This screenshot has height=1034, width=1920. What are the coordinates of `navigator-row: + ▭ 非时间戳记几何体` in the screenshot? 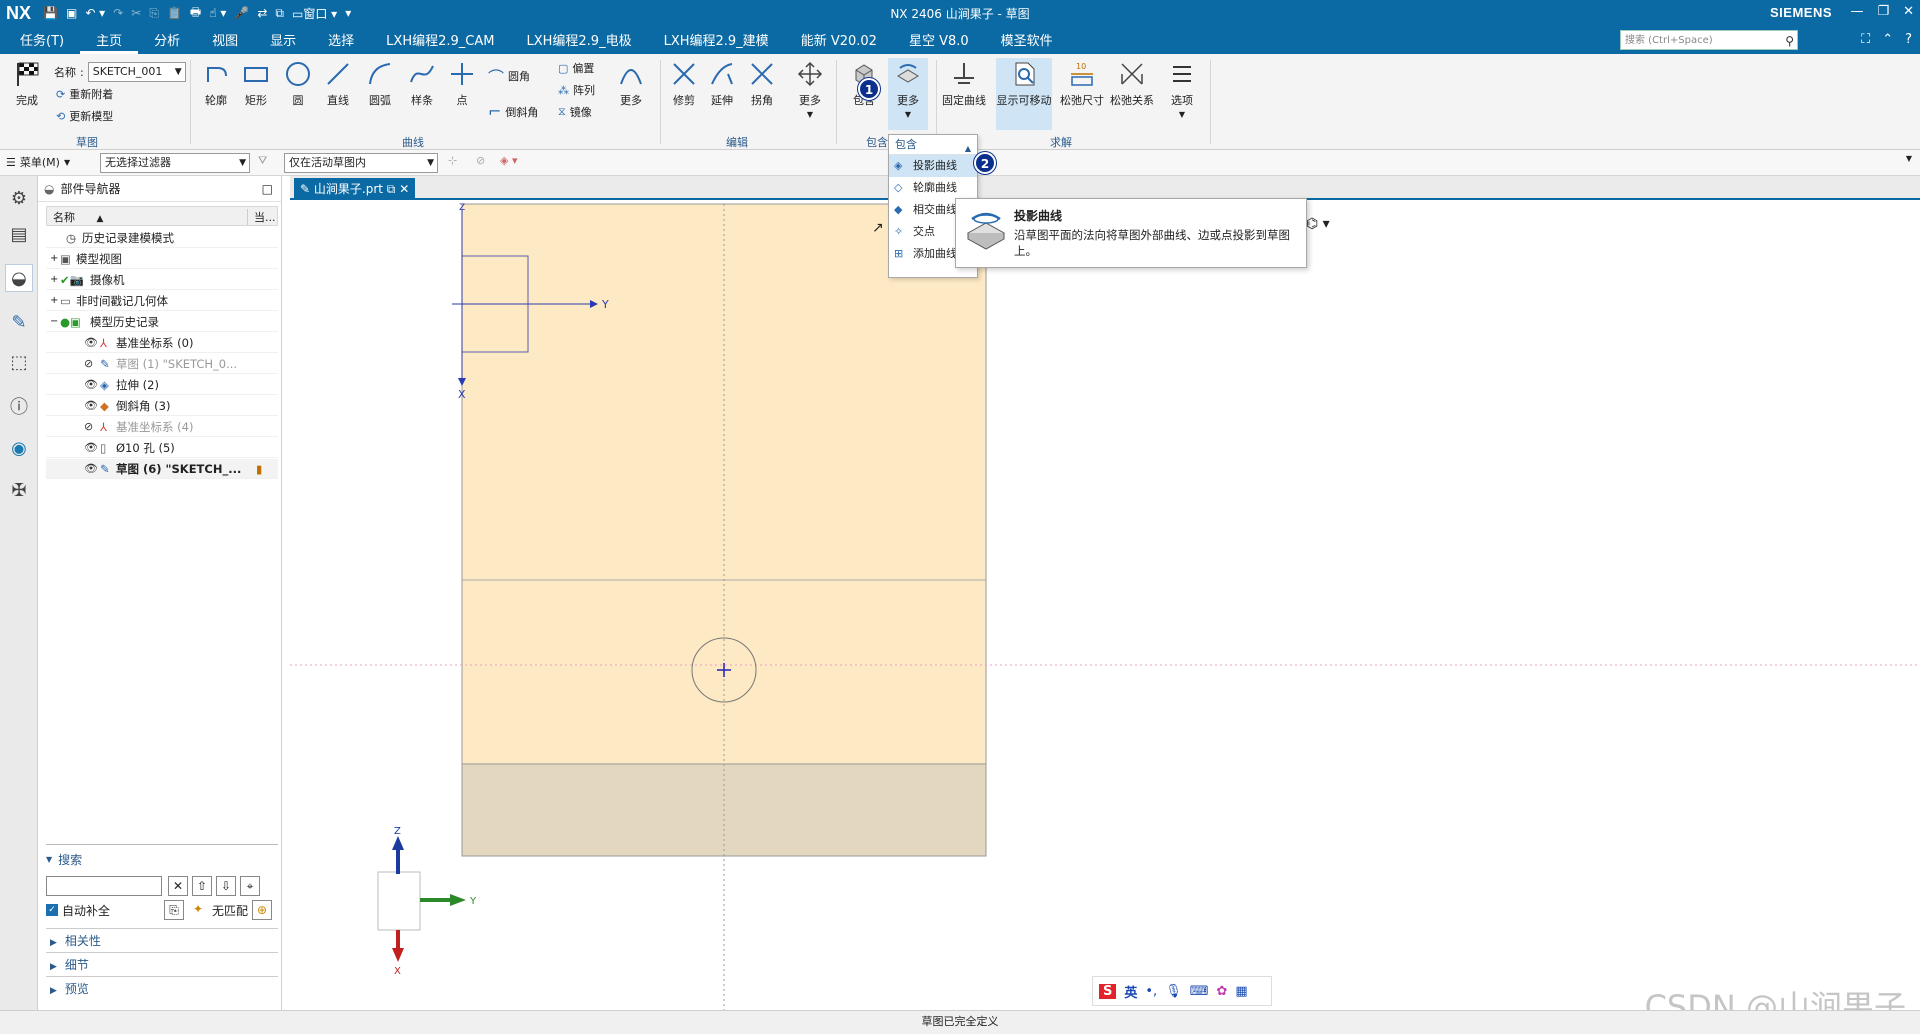 It's located at (162, 301).